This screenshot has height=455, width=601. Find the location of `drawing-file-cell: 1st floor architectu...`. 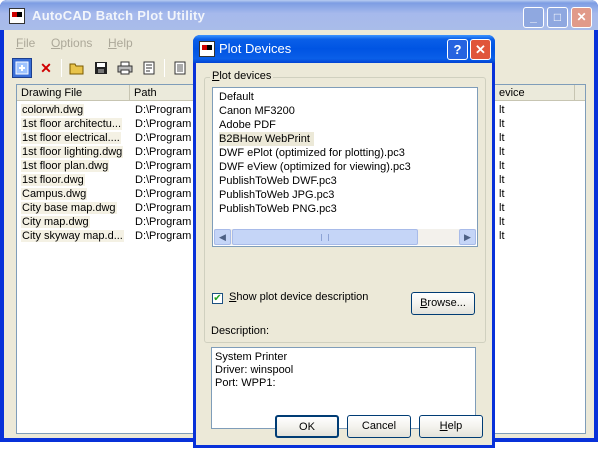

drawing-file-cell: 1st floor architectu... is located at coordinates (75, 124).